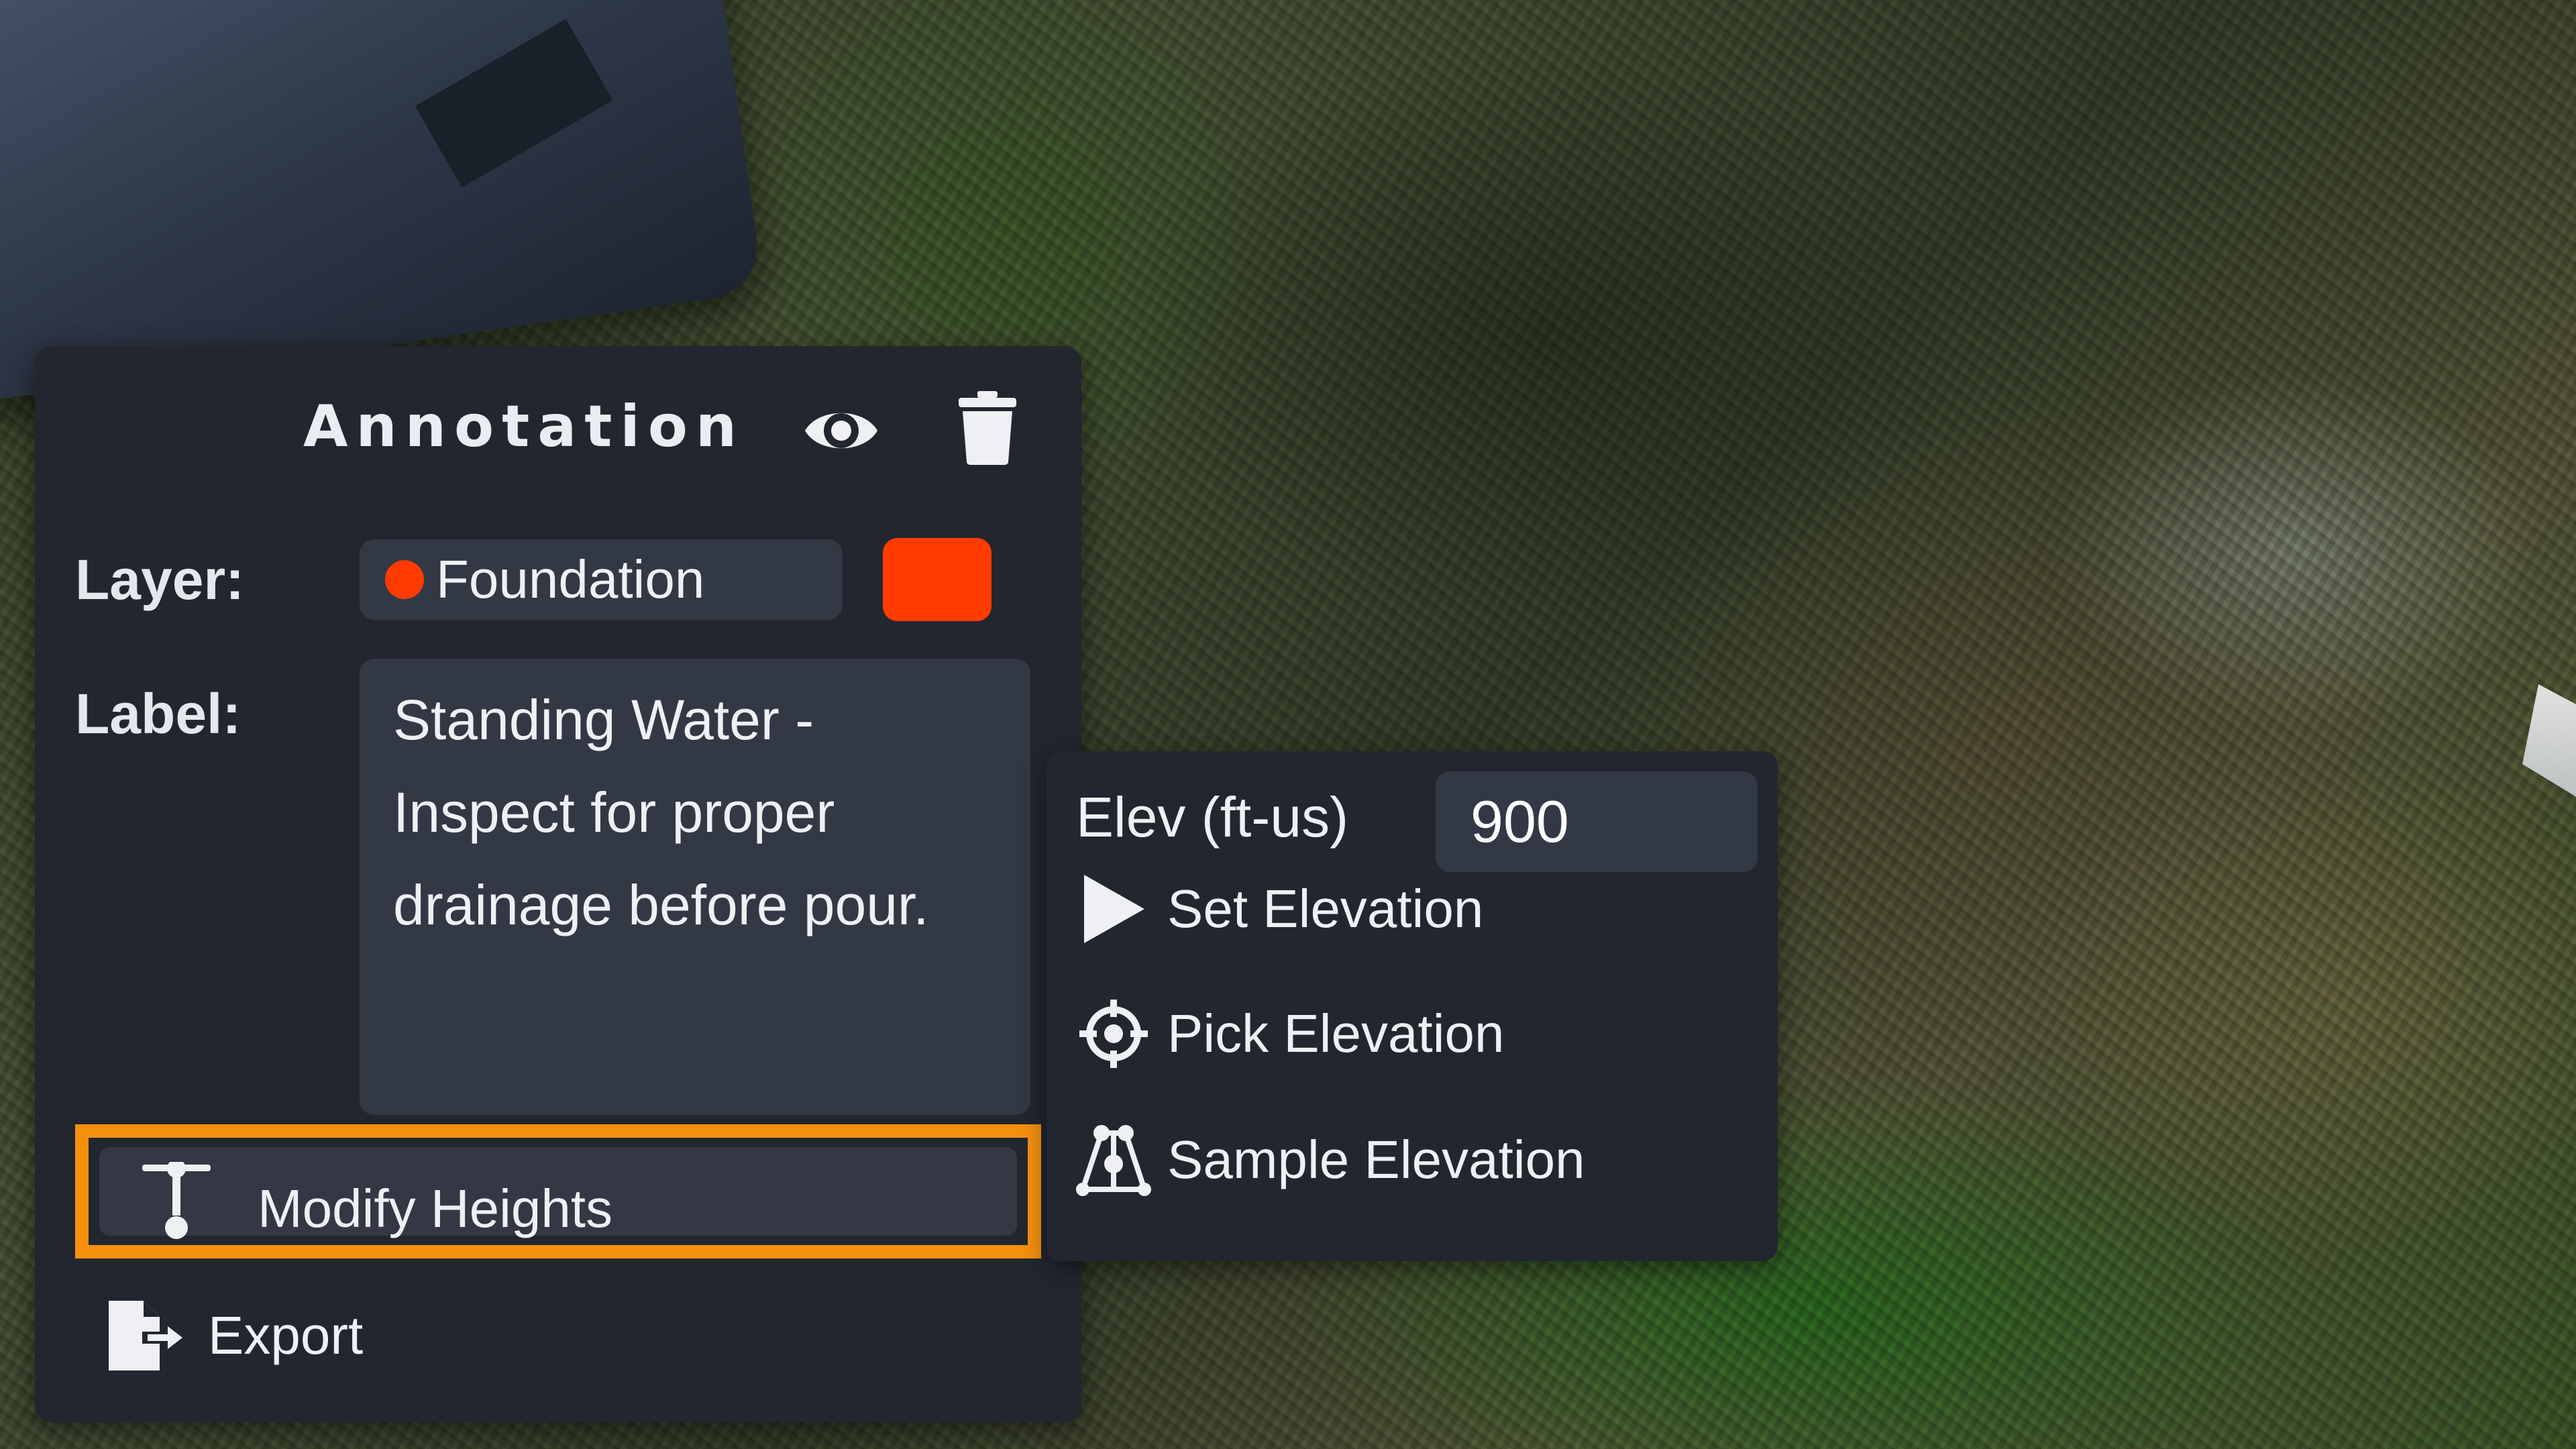  What do you see at coordinates (160, 579) in the screenshot?
I see `layer-label: Layer:` at bounding box center [160, 579].